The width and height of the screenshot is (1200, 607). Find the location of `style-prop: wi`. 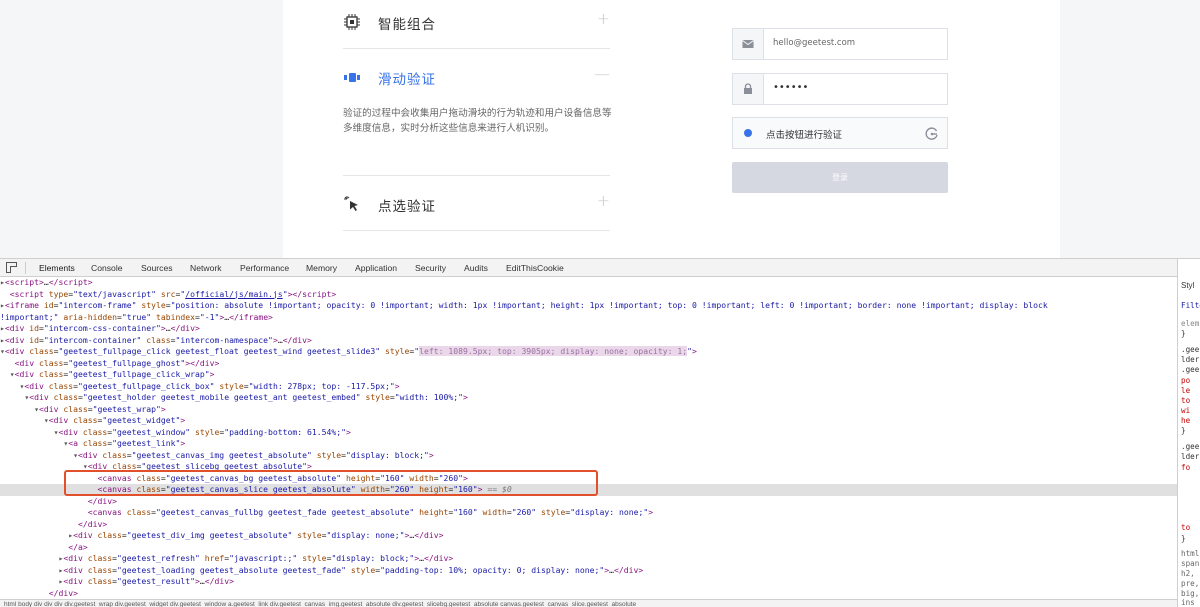

style-prop: wi is located at coordinates (1186, 410).